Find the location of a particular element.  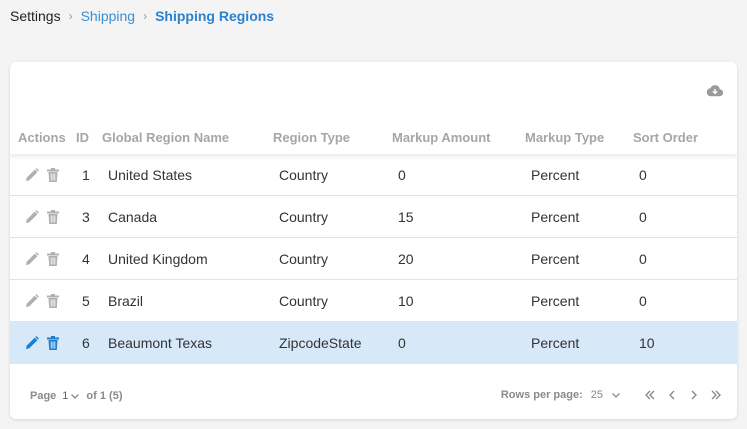

table-row: 3 Canada Country 15 Percent 0 is located at coordinates (373, 217).